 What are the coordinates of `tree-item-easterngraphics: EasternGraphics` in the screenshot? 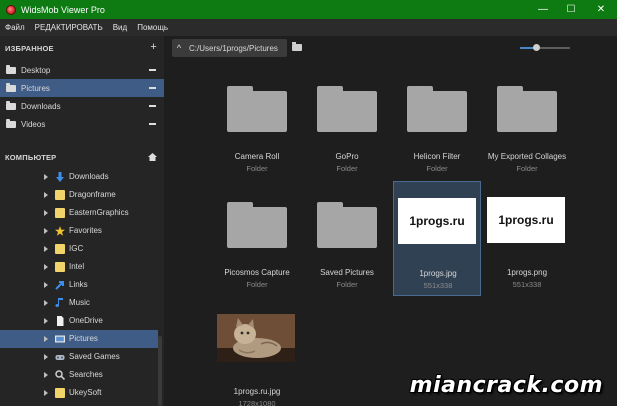 It's located at (79, 213).